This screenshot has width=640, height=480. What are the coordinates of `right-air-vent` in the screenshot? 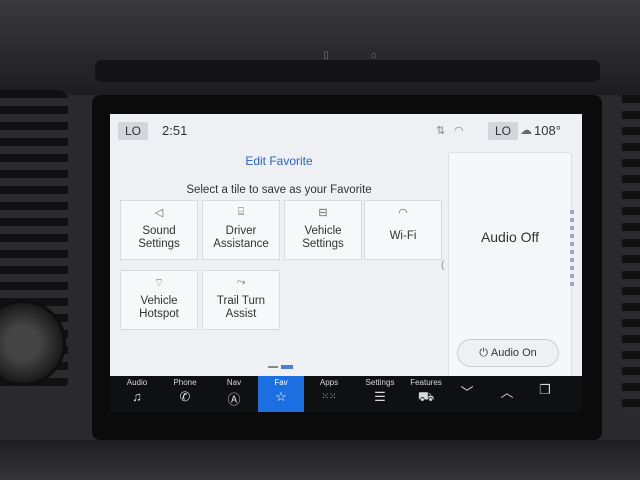 It's located at (631, 255).